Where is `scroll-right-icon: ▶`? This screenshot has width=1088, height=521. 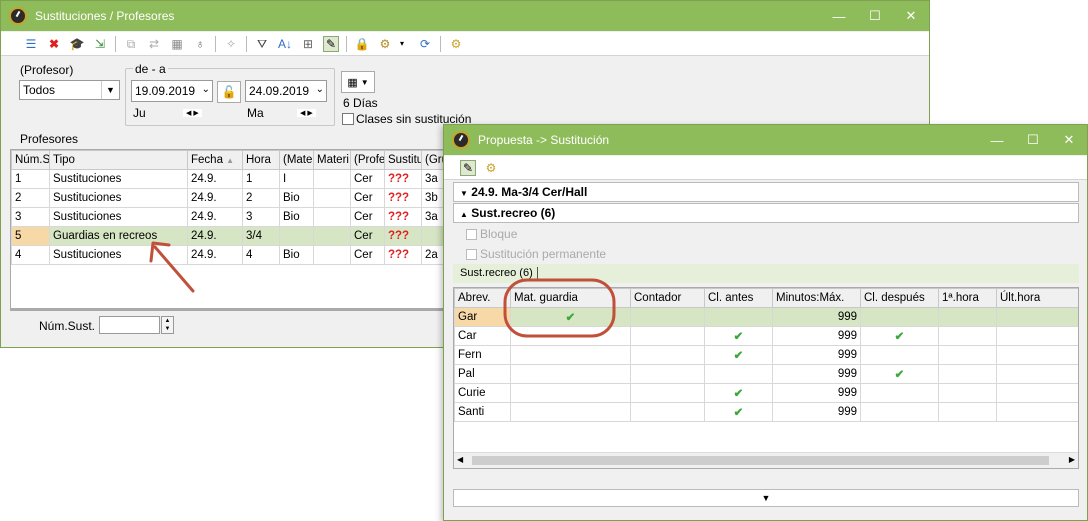
scroll-right-icon: ▶ is located at coordinates (1072, 459).